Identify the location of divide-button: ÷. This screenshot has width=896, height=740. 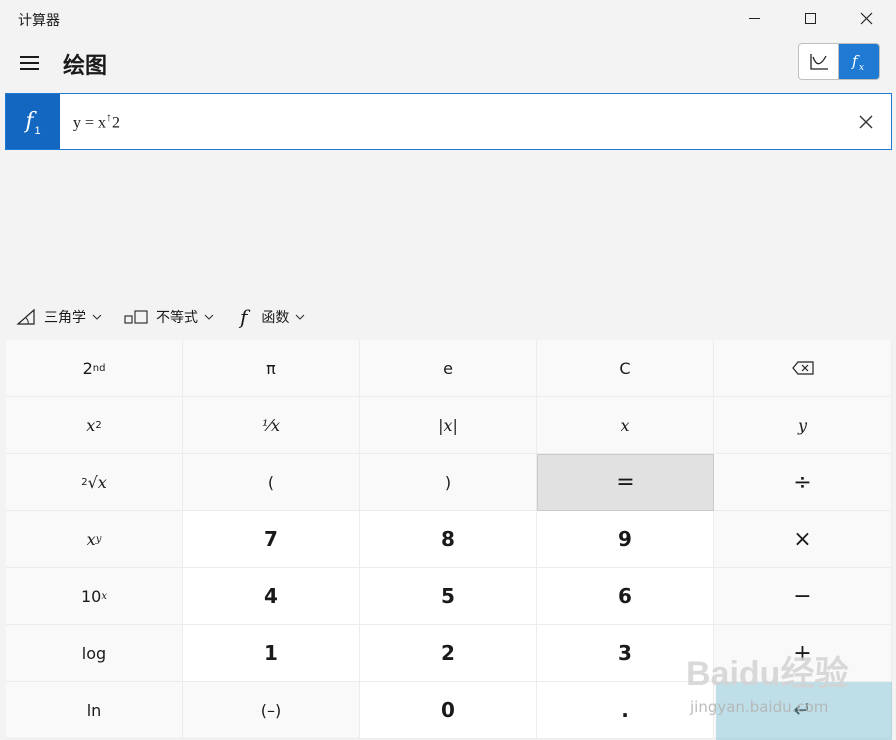
(803, 482).